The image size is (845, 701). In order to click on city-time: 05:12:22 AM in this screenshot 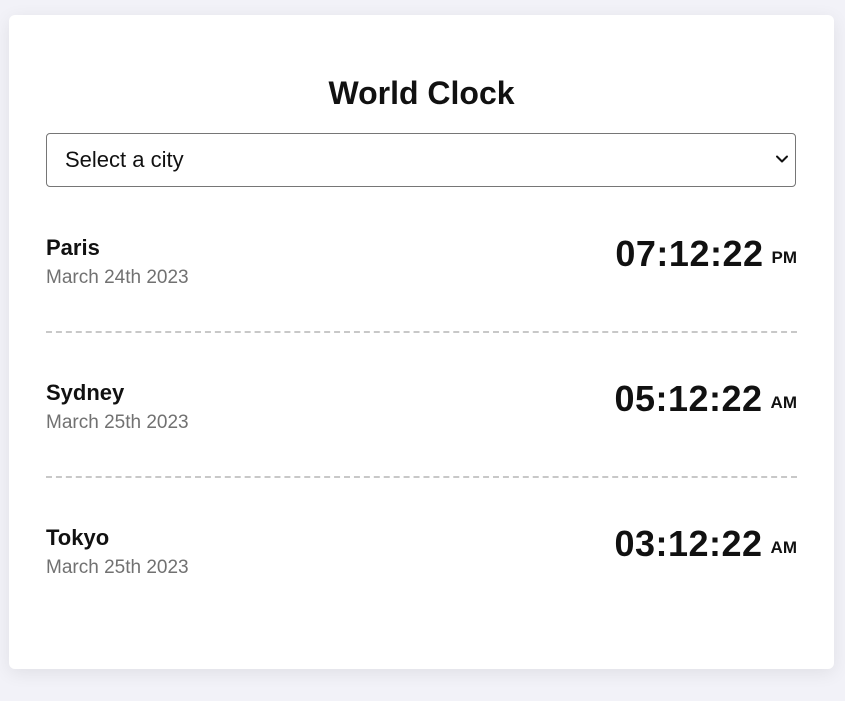, I will do `click(705, 399)`.